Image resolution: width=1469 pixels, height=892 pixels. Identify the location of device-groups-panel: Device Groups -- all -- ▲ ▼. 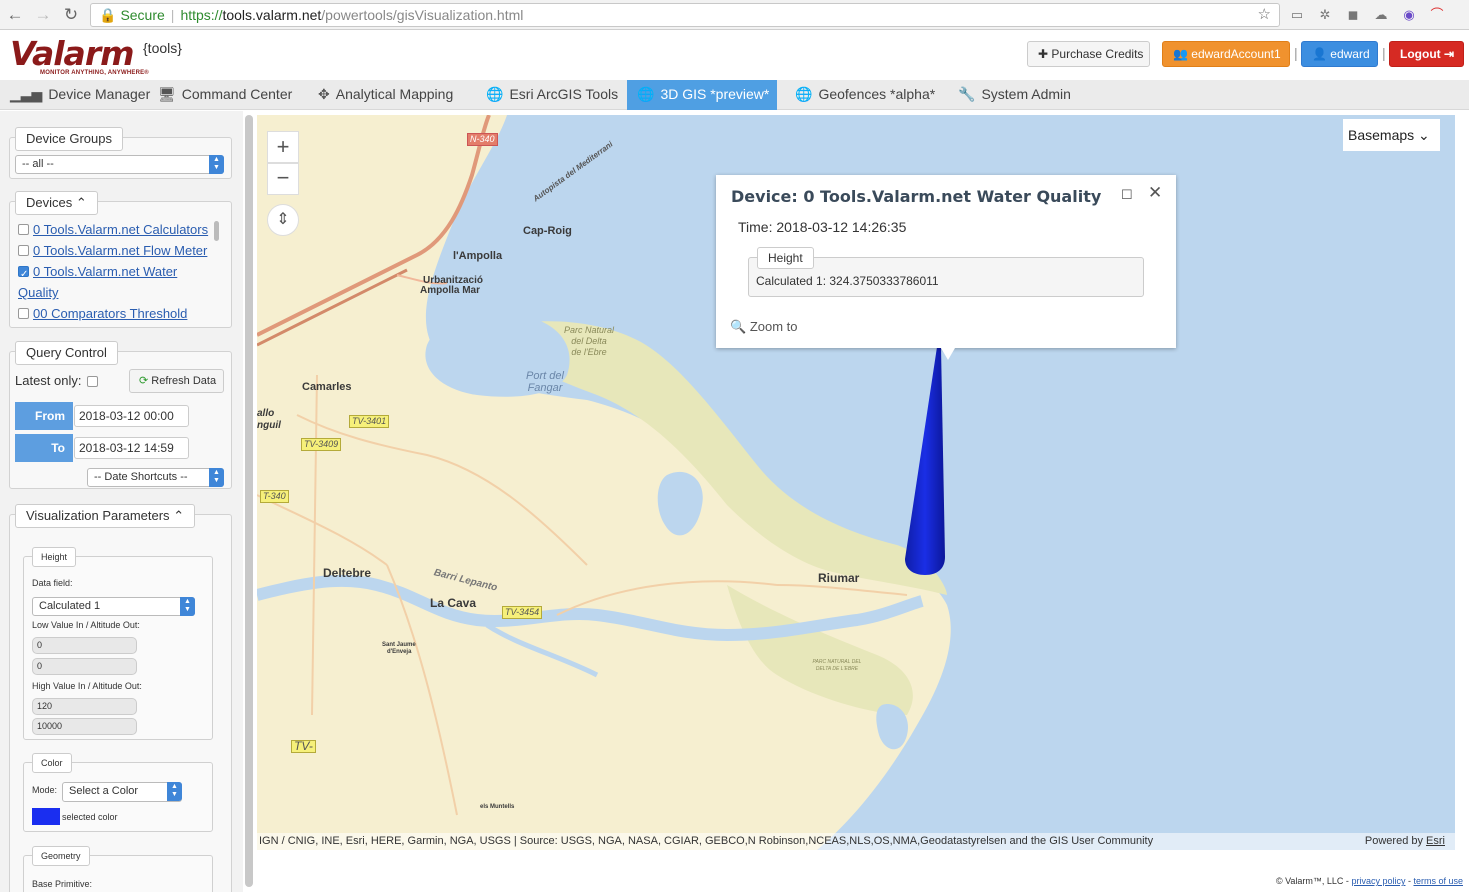
(120, 153).